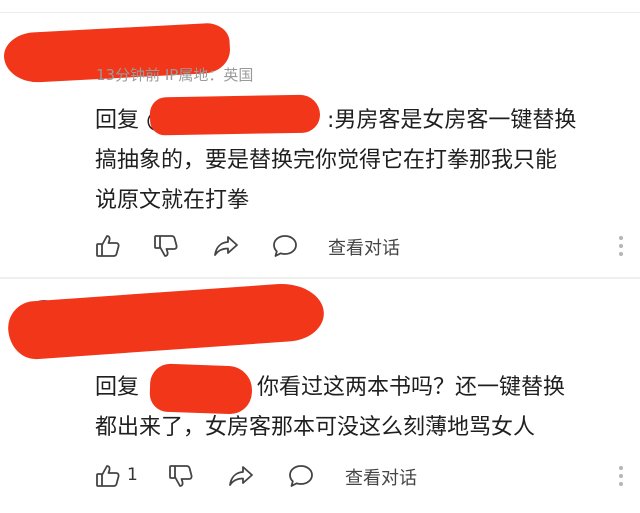 The width and height of the screenshot is (640, 513). I want to click on redacted-username, so click(166, 321).